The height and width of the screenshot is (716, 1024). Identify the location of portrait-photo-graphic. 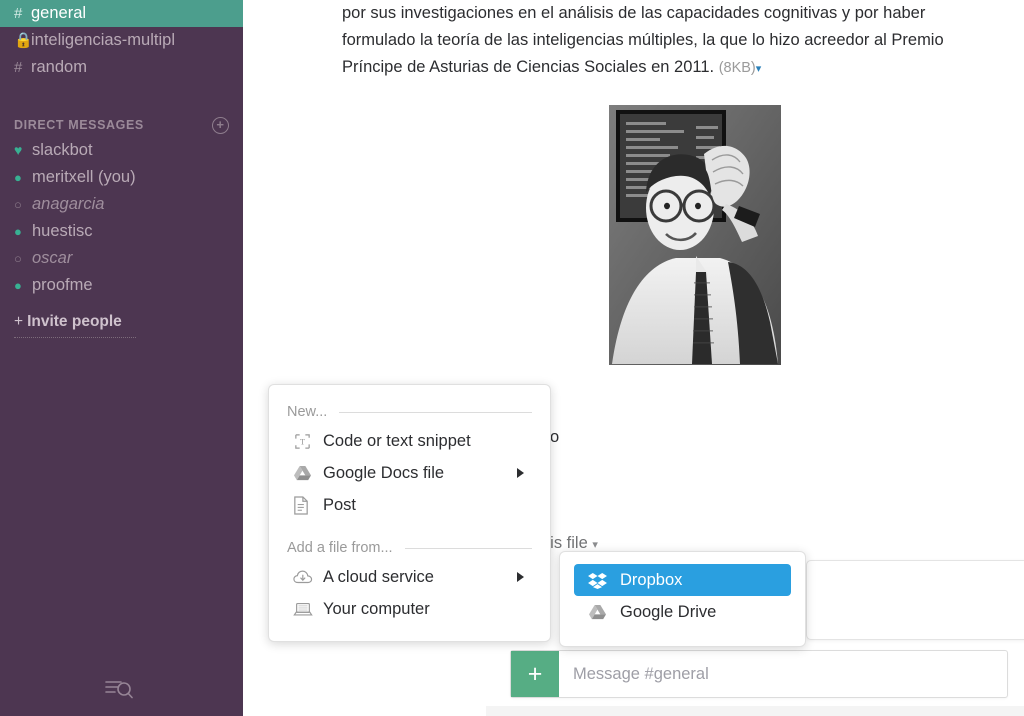
(695, 235).